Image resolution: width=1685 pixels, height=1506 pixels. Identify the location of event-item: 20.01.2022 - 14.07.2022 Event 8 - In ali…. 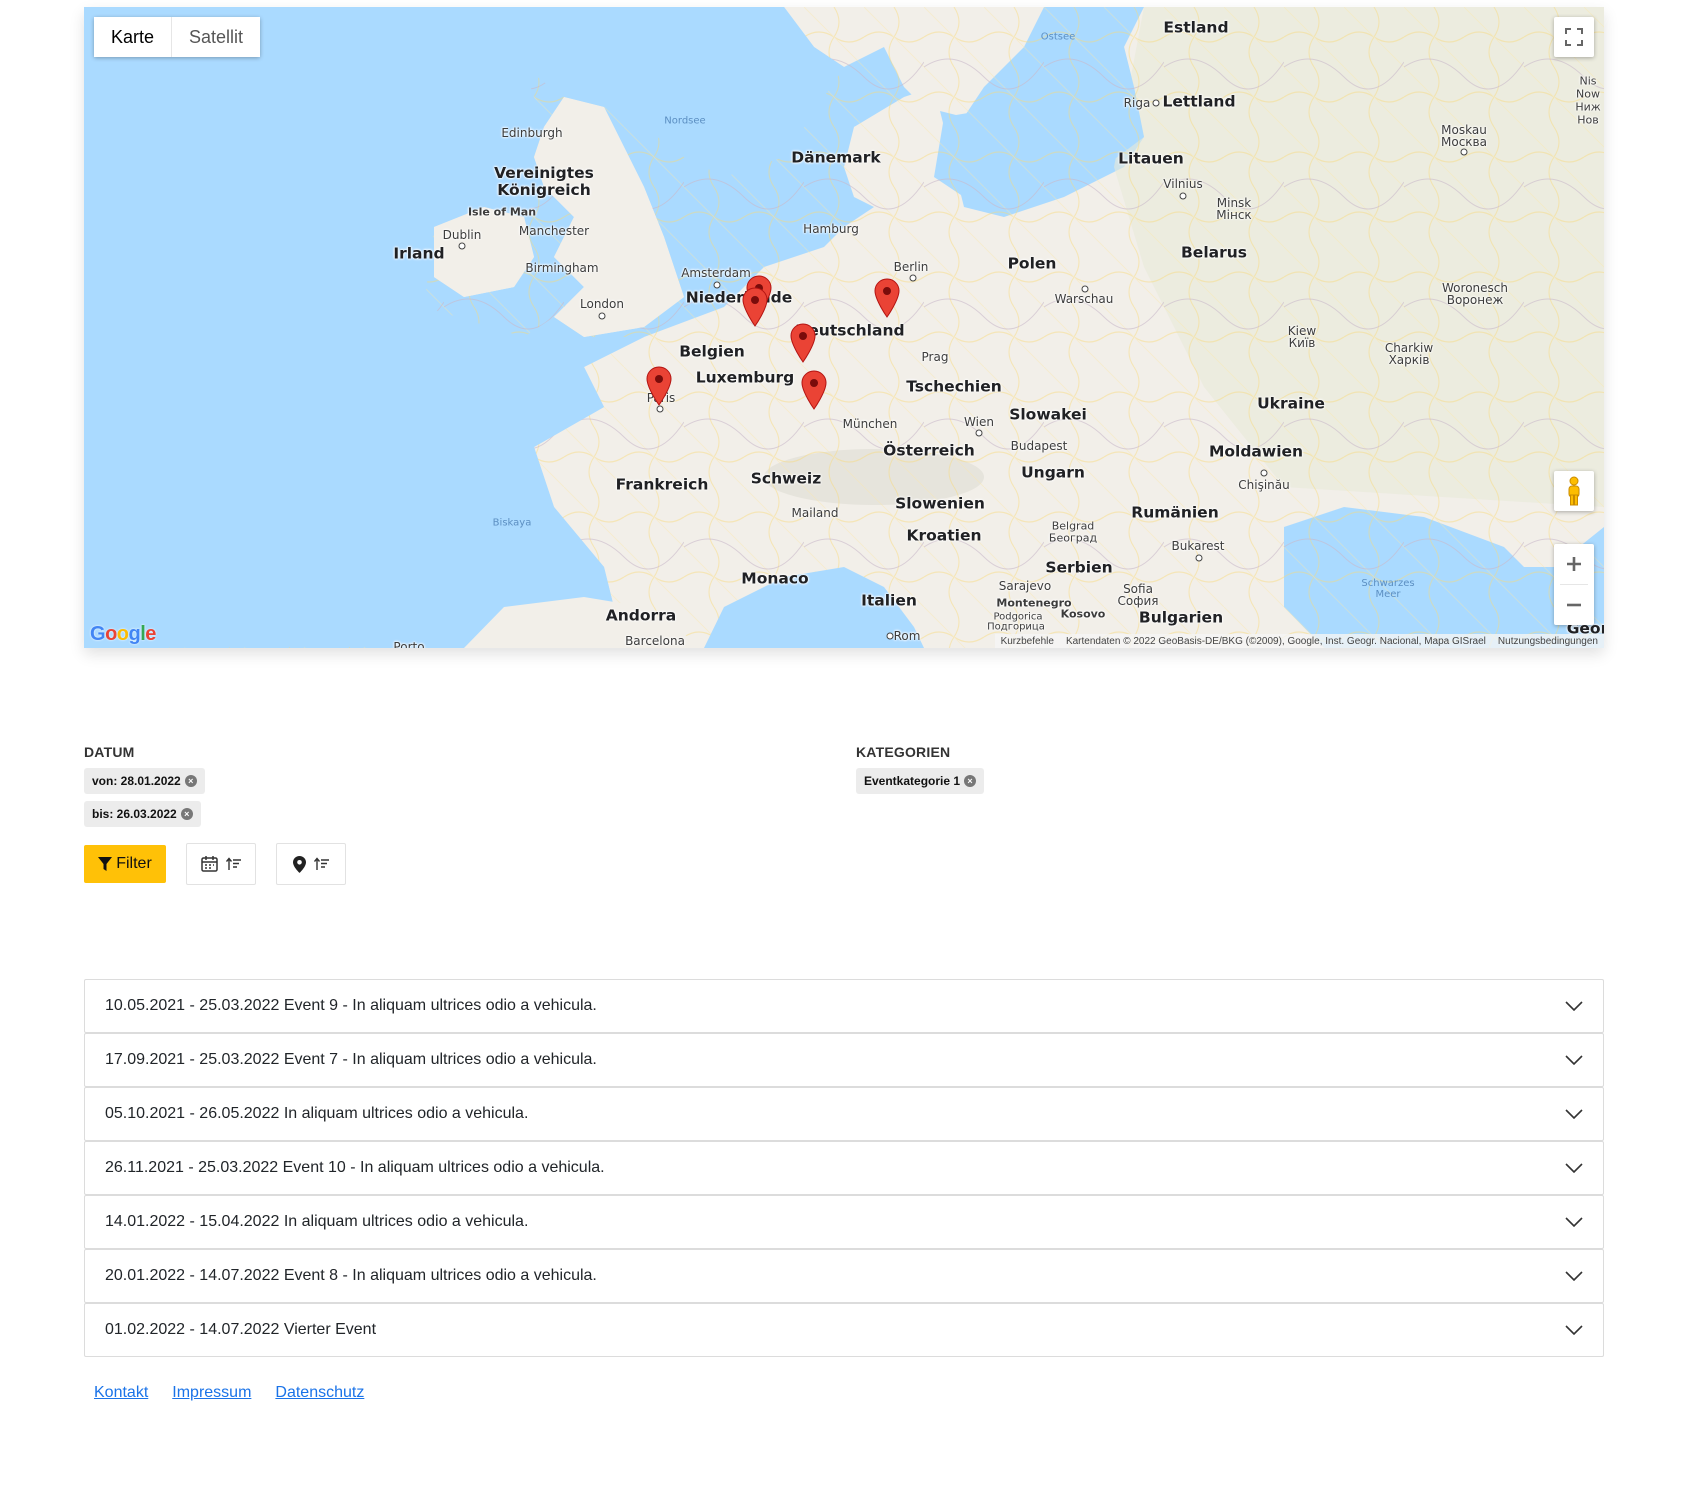
(844, 1276).